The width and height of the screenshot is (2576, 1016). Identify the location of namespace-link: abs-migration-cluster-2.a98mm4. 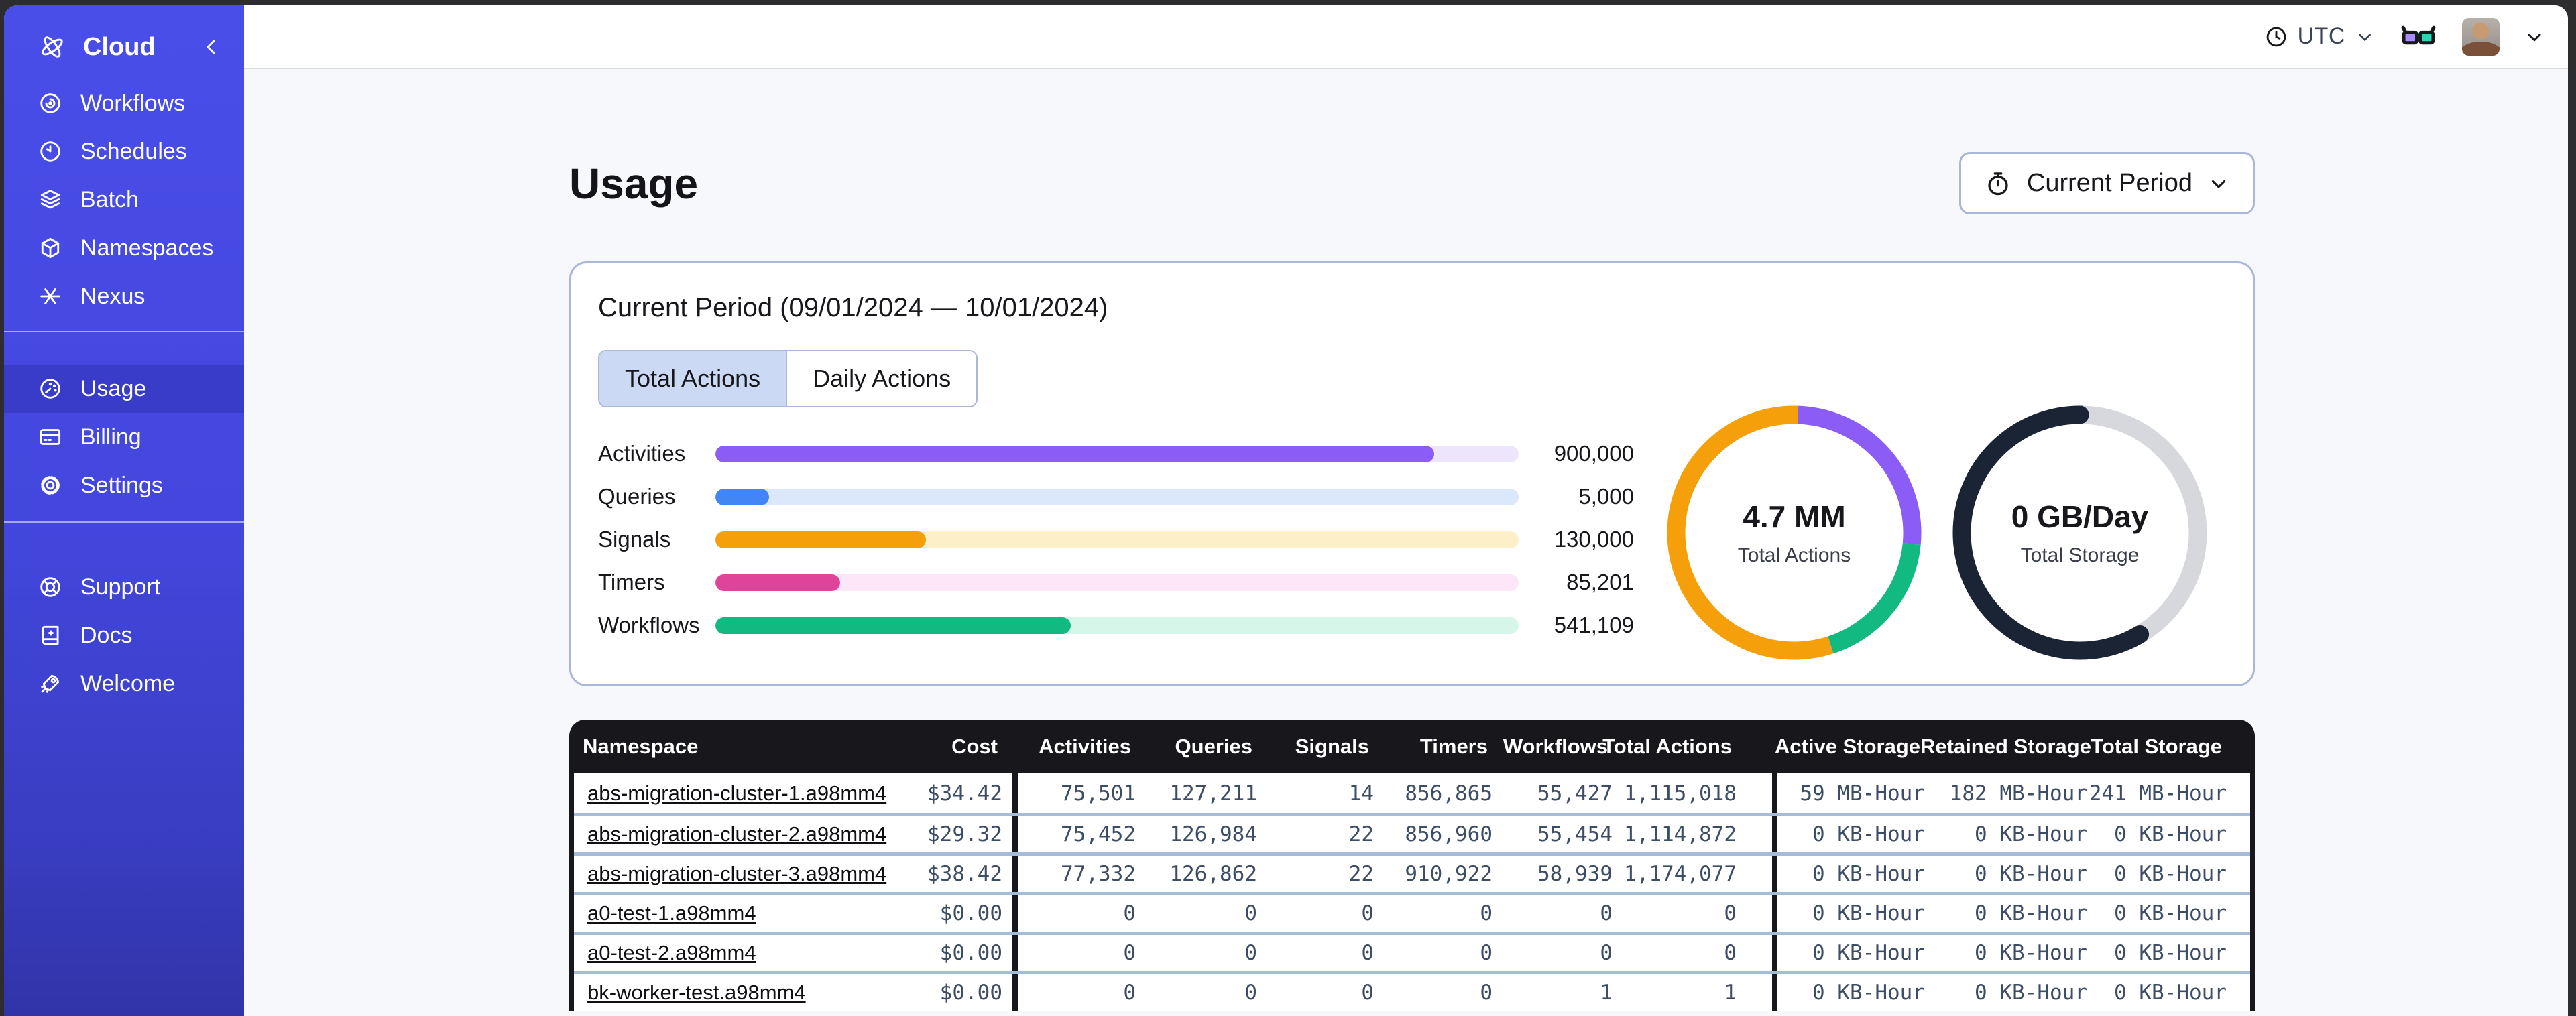
(736, 834).